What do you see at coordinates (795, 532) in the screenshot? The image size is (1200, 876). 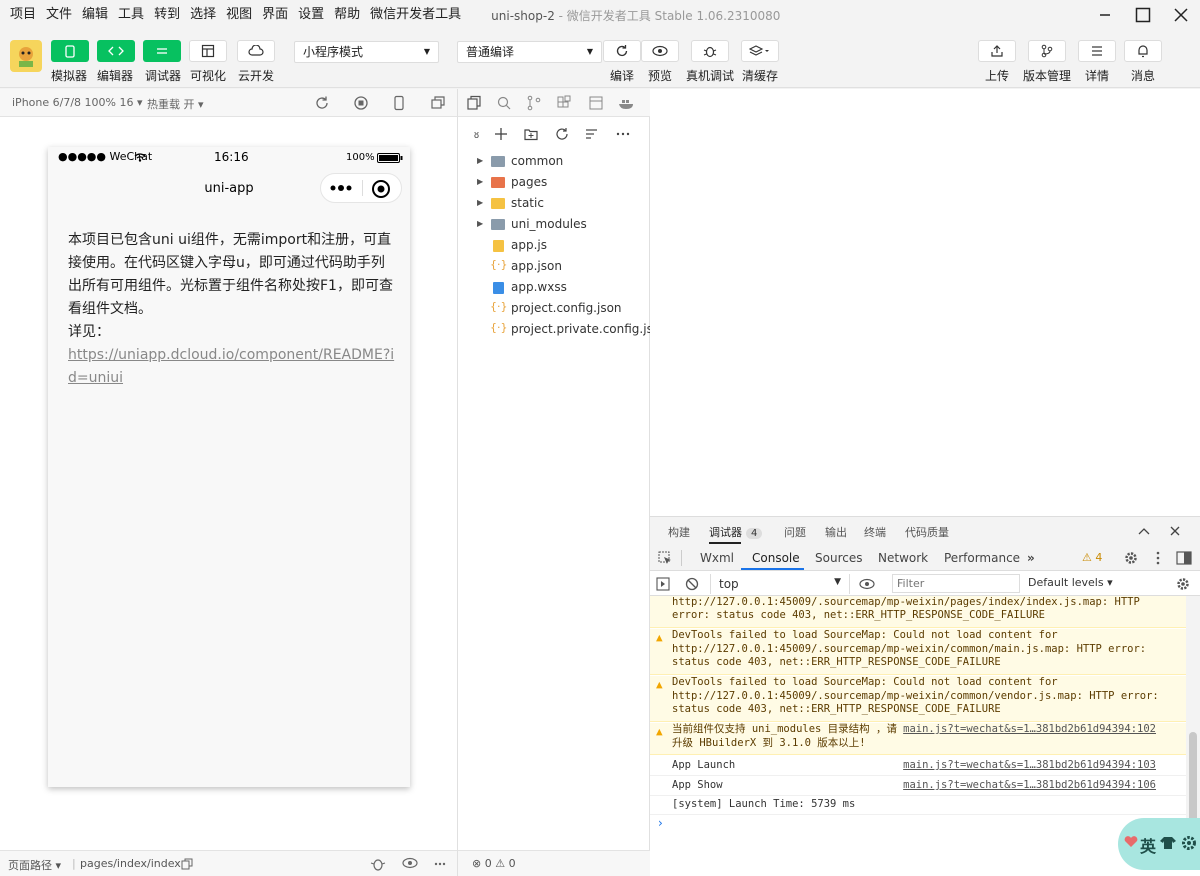 I see `tab-problems: 问题` at bounding box center [795, 532].